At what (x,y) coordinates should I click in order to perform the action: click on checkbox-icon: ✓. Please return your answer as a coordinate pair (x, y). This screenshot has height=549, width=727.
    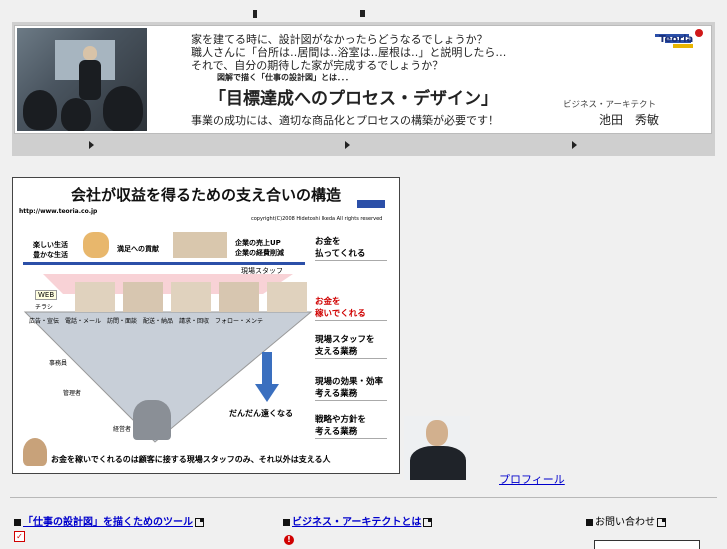
    Looking at the image, I should click on (19, 536).